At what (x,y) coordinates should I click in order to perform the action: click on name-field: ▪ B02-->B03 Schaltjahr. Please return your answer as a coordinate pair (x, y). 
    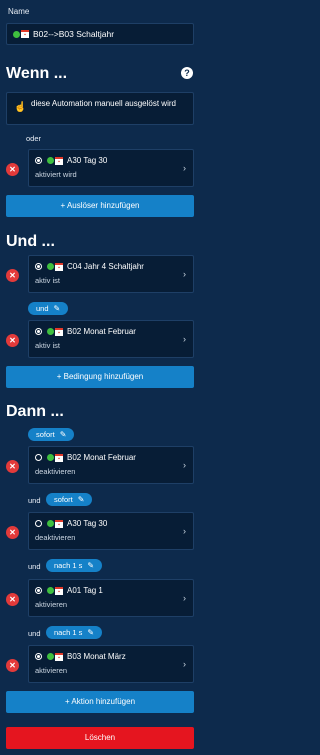
    Looking at the image, I should click on (100, 34).